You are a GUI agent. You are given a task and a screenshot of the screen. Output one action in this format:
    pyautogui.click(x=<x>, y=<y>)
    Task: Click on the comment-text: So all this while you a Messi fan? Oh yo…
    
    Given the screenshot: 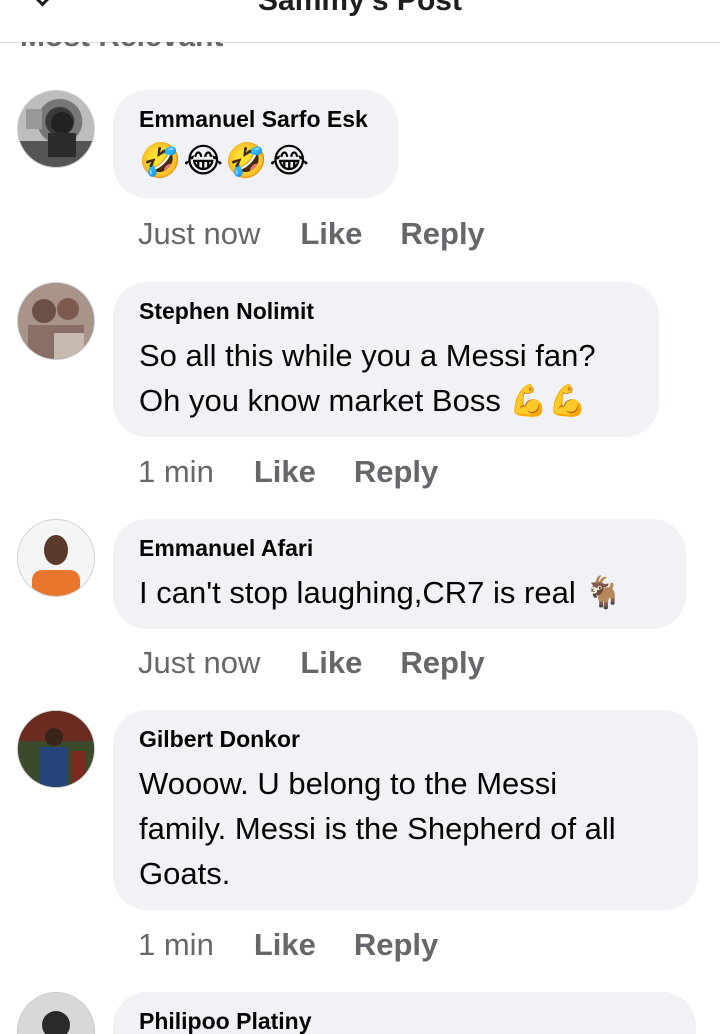 What is the action you would take?
    pyautogui.click(x=386, y=378)
    